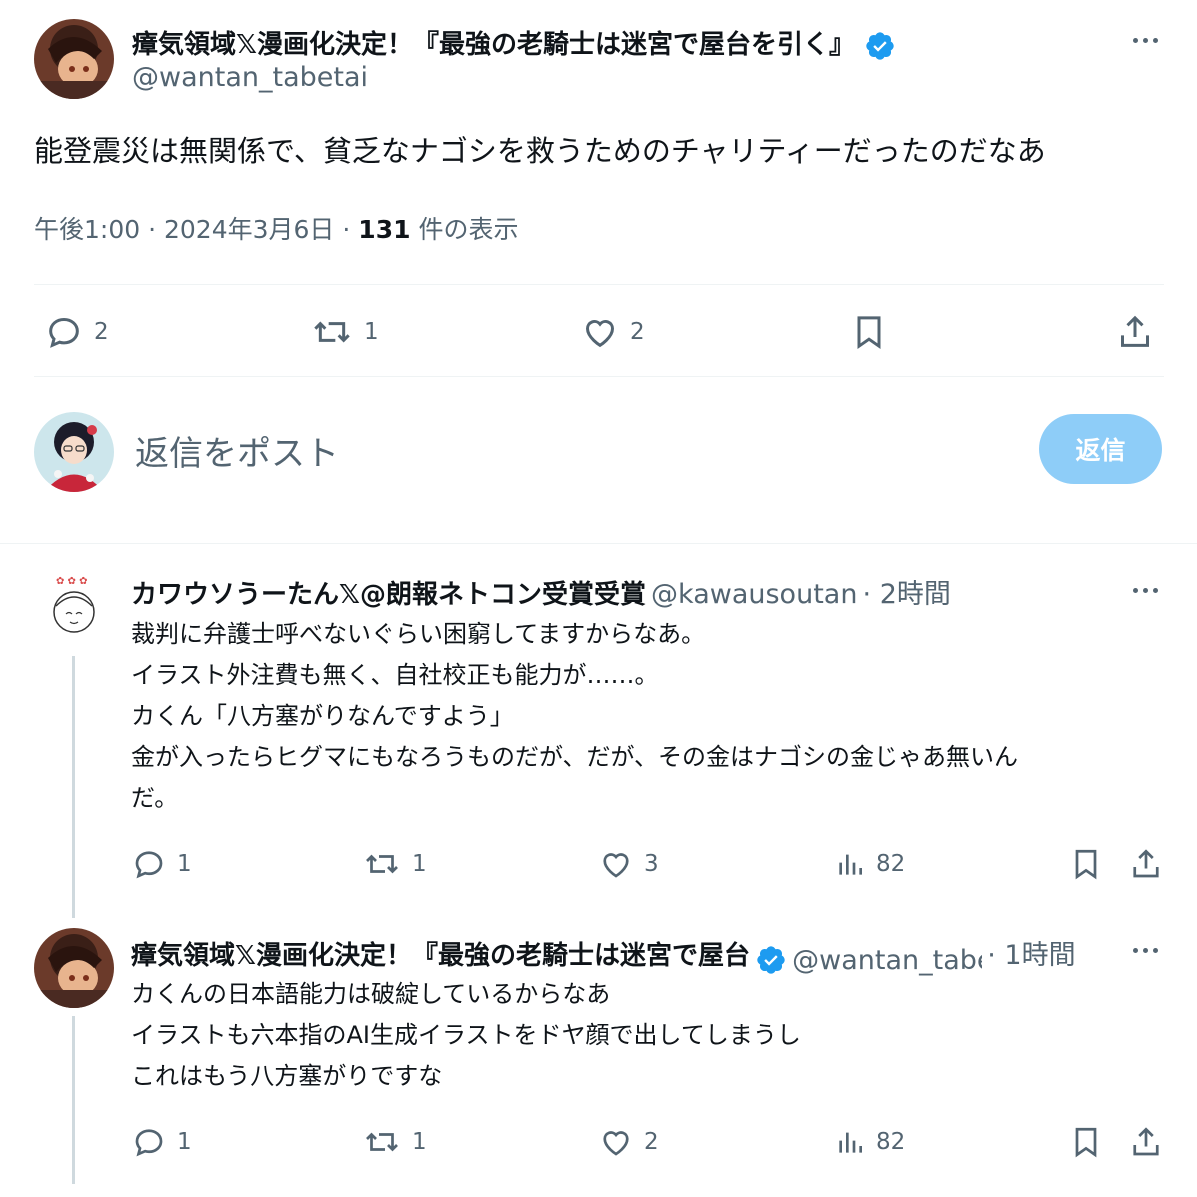 The height and width of the screenshot is (1197, 1197). I want to click on reply-header: カワウソうーたん𝕏@朗報ネトコン受賞受賞 @kawausoutan · 2時間, so click(541, 591).